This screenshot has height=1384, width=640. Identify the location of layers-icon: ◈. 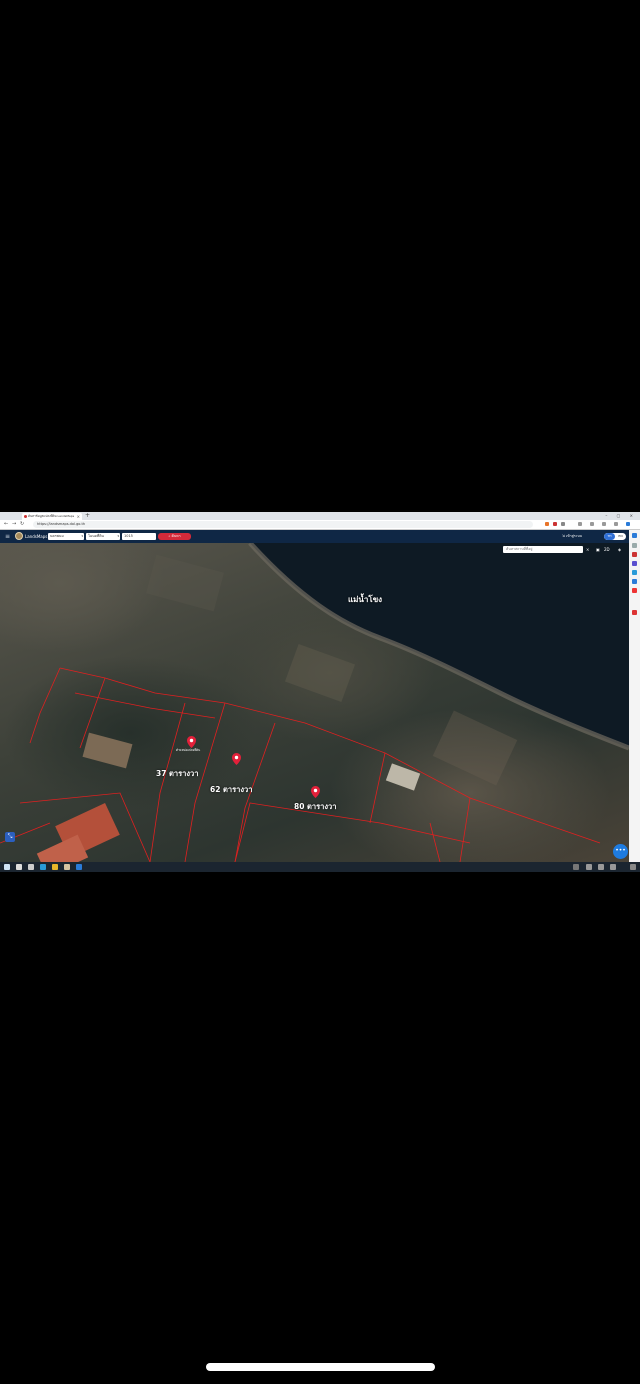
(619, 549).